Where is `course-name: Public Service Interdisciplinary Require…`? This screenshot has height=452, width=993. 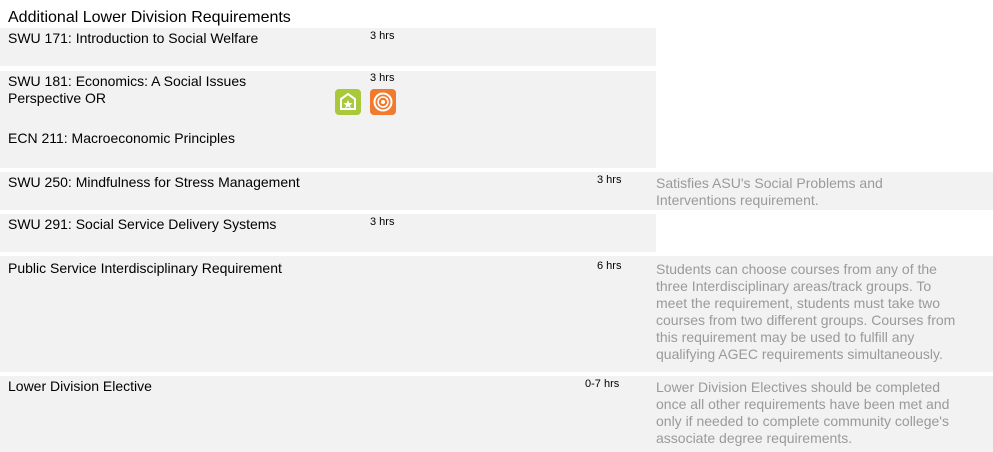 course-name: Public Service Interdisciplinary Require… is located at coordinates (145, 268).